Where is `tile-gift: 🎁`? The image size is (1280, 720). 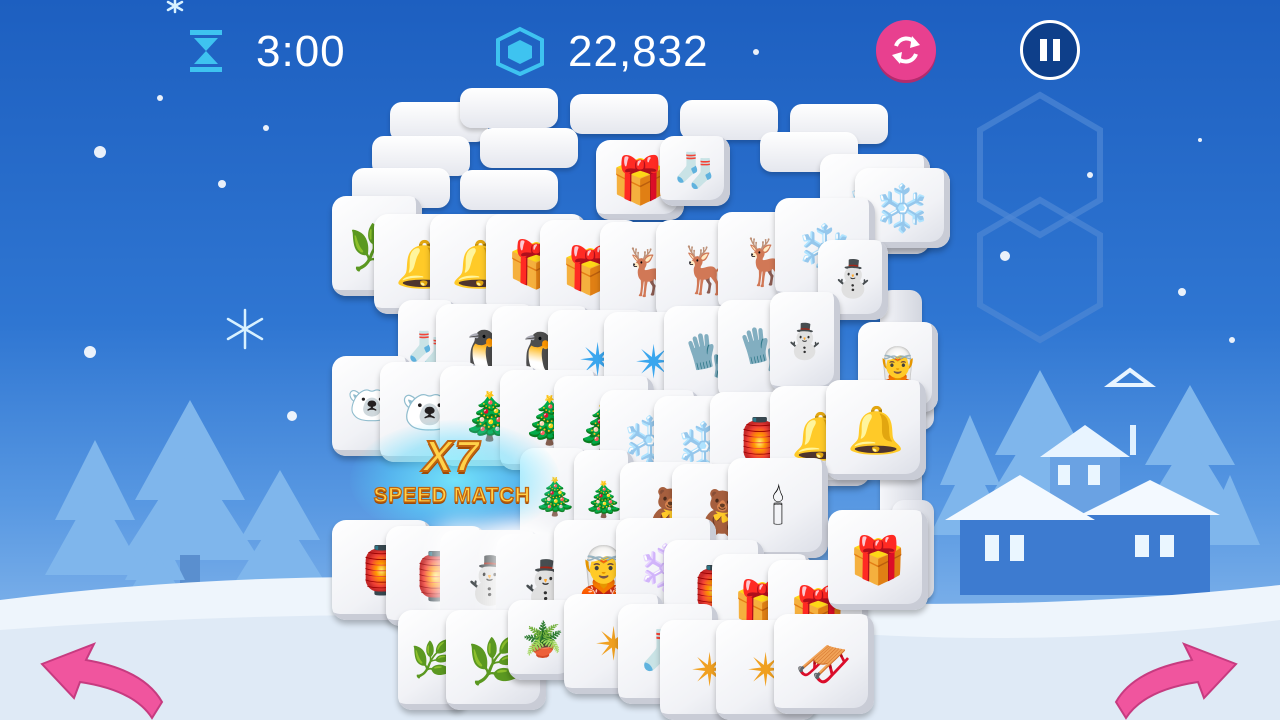
tile-gift: 🎁 is located at coordinates (878, 560).